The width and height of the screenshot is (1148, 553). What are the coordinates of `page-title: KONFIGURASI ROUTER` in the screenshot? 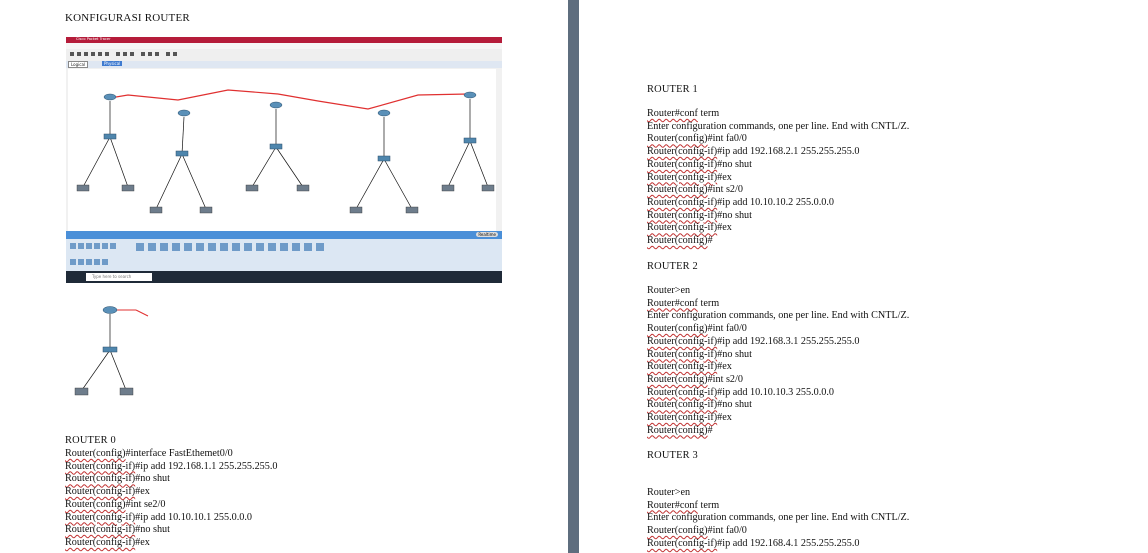 It's located at (127, 18).